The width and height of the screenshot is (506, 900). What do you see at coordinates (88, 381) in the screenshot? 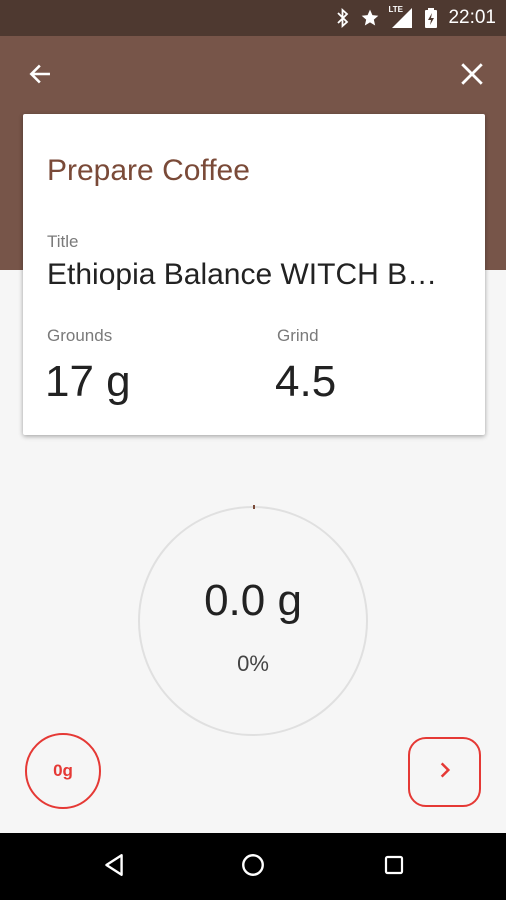
I see `grounds-value: 17 g` at bounding box center [88, 381].